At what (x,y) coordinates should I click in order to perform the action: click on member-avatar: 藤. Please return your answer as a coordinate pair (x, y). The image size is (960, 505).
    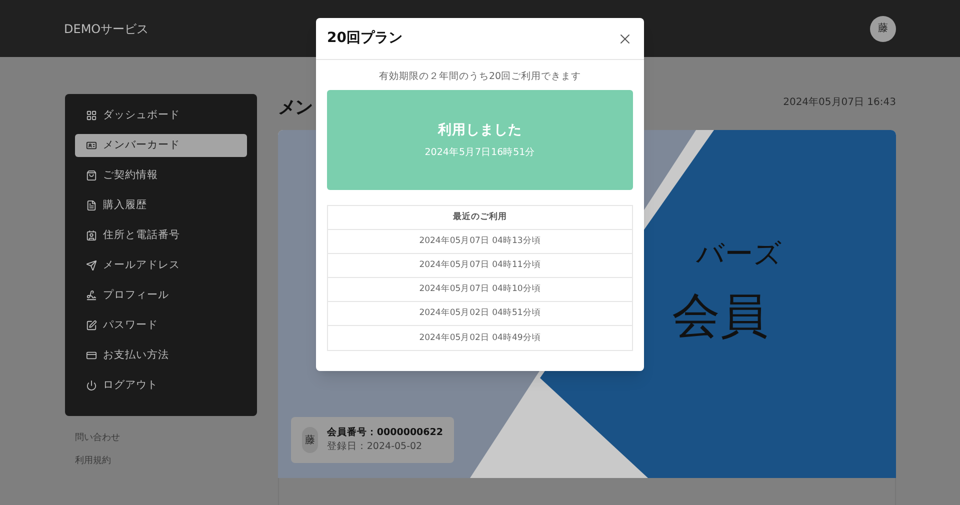
    Looking at the image, I should click on (310, 440).